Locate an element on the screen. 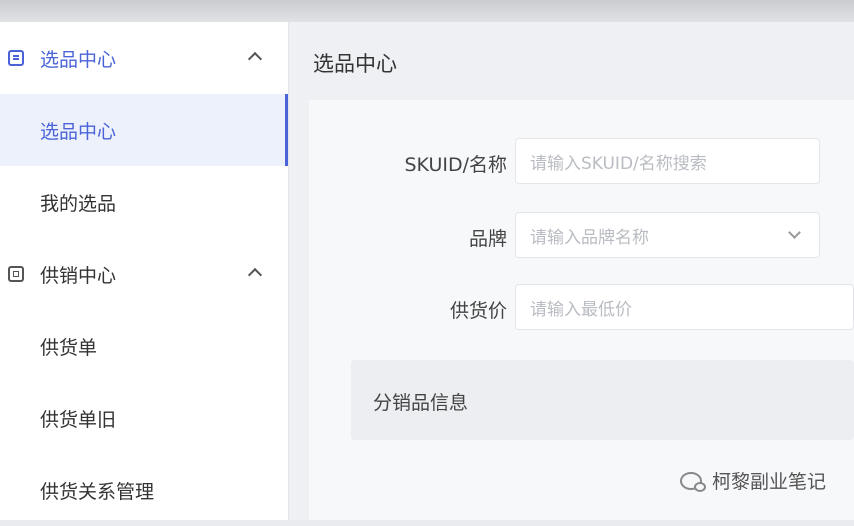 The height and width of the screenshot is (526, 854). supply-icon is located at coordinates (16, 274).